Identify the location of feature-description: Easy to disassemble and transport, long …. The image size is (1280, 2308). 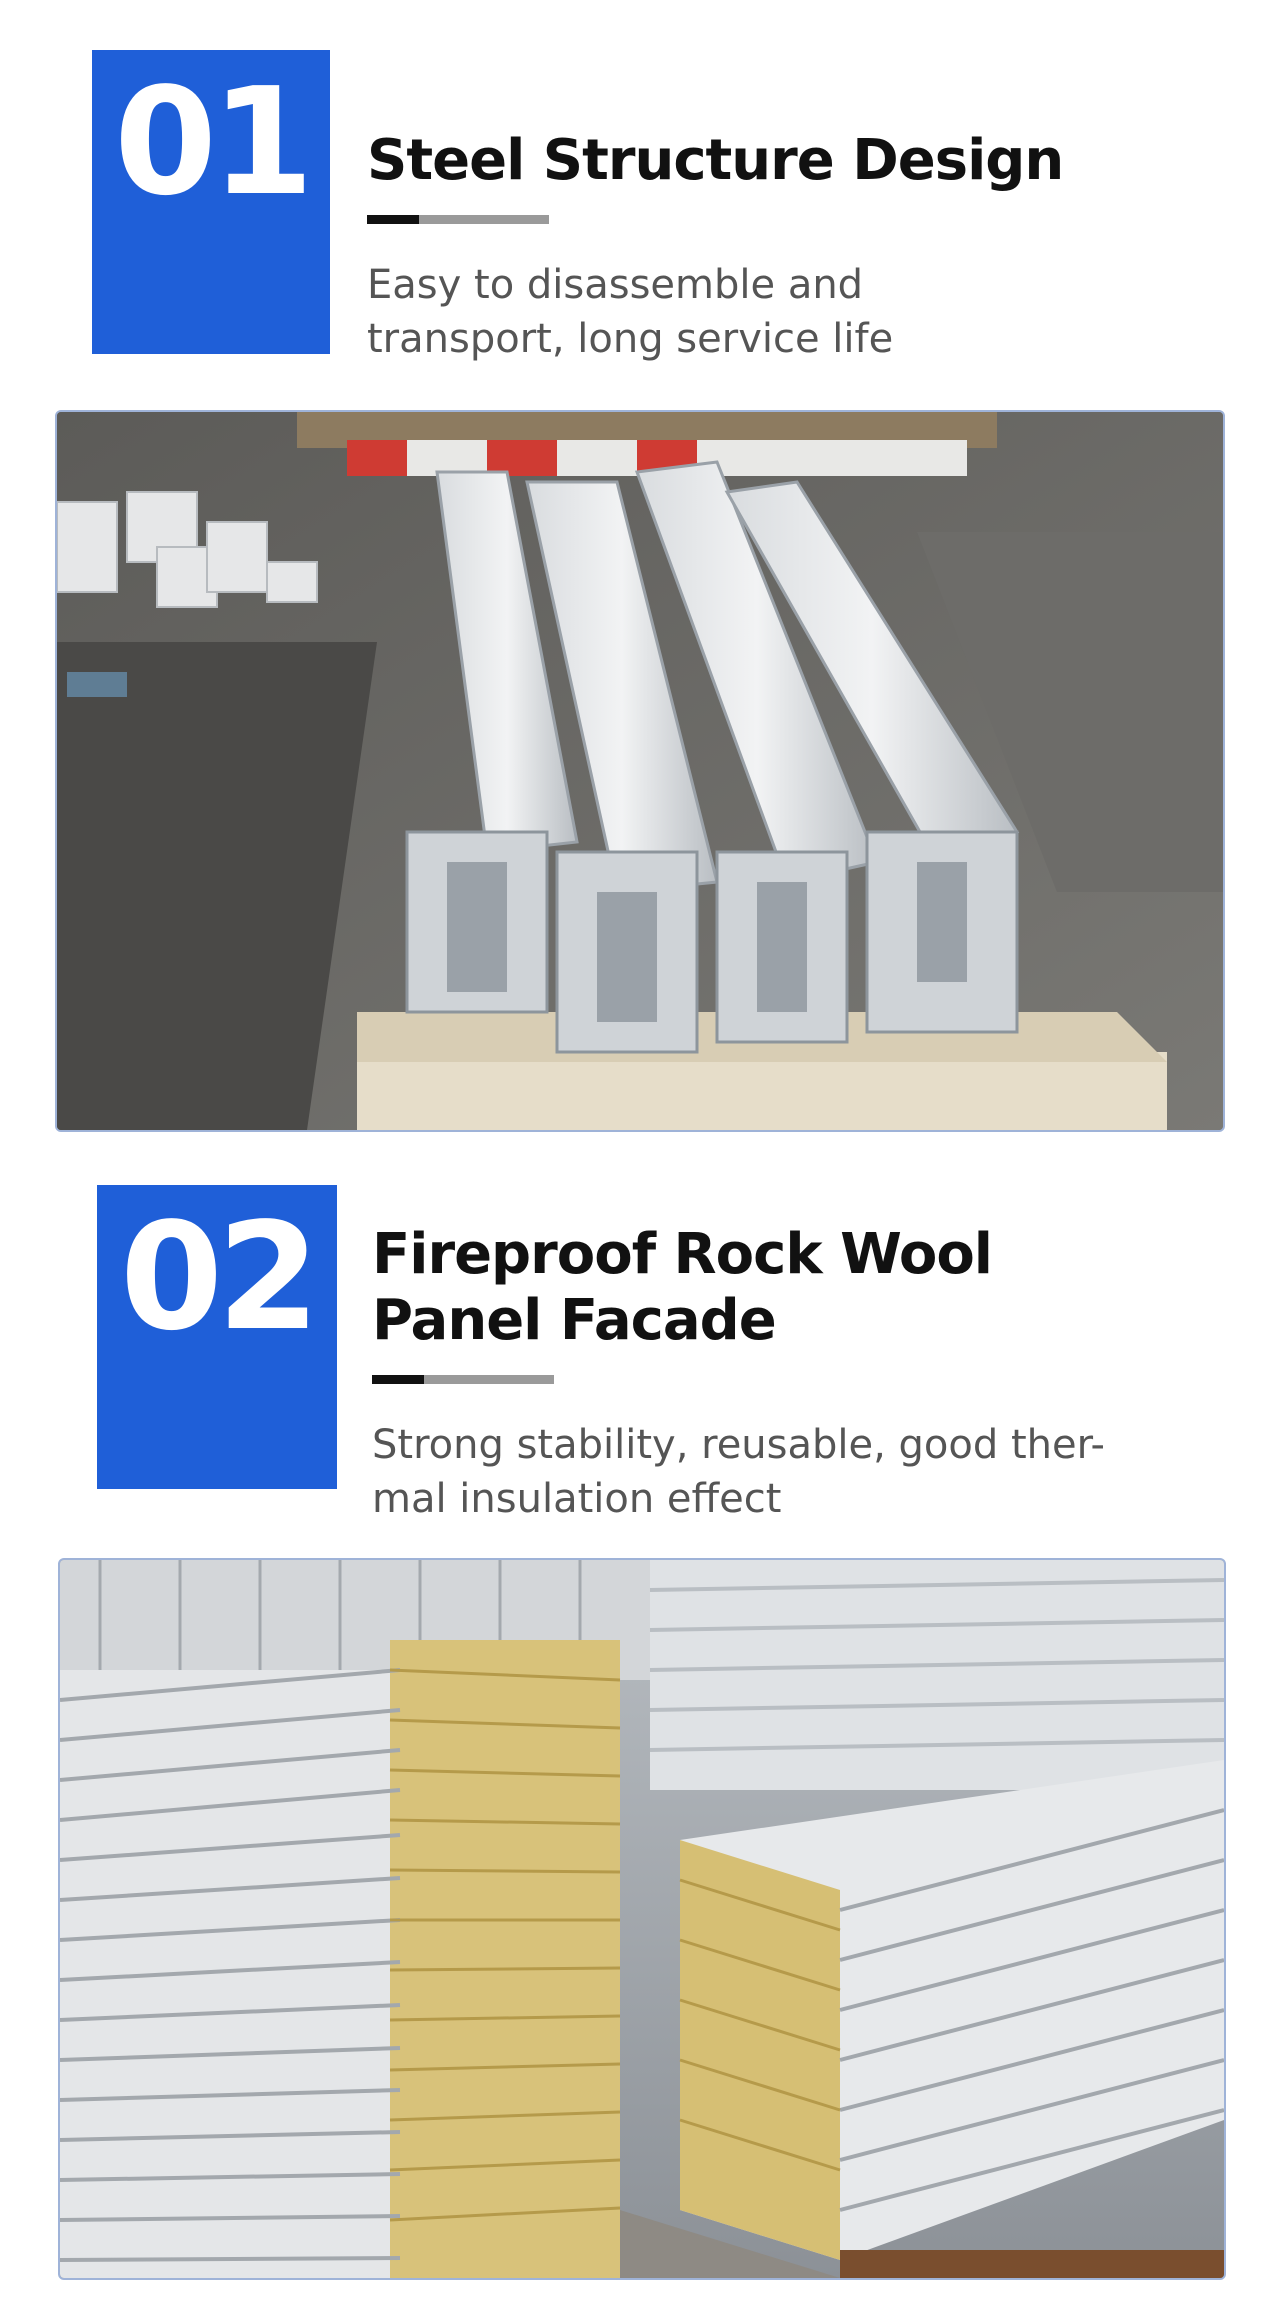
(630, 312).